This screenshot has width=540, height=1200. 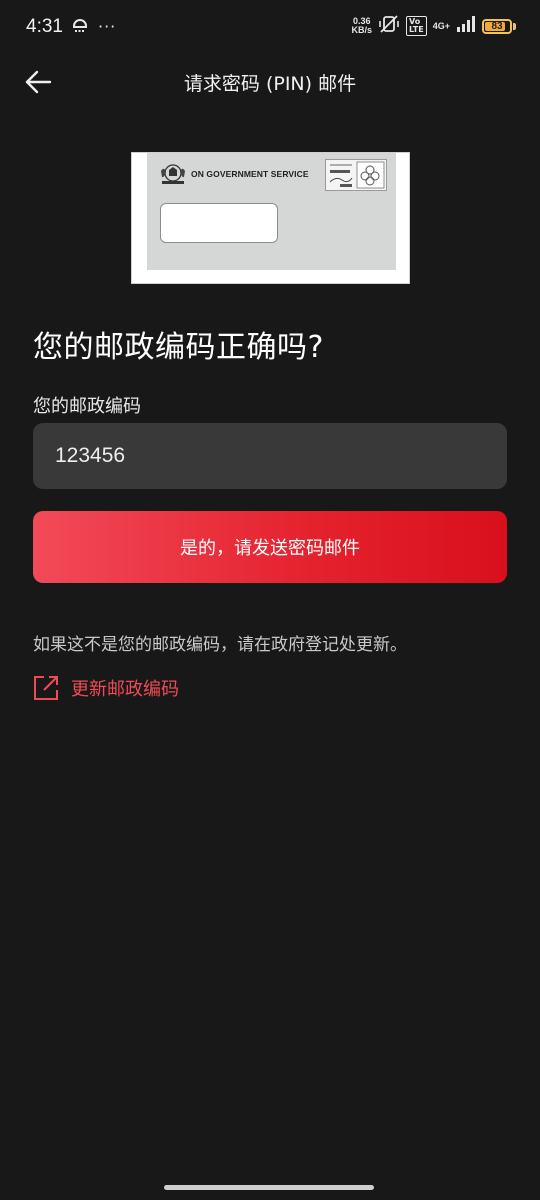 I want to click on envelope-service-text: ON GOVERNMENT SERVICE, so click(x=250, y=174).